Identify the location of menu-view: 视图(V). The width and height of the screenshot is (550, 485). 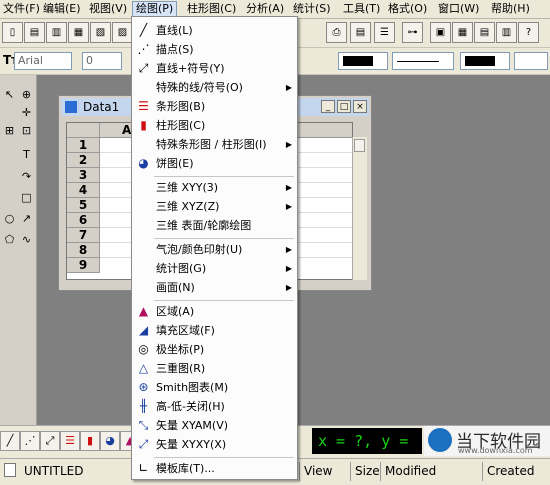
(108, 9).